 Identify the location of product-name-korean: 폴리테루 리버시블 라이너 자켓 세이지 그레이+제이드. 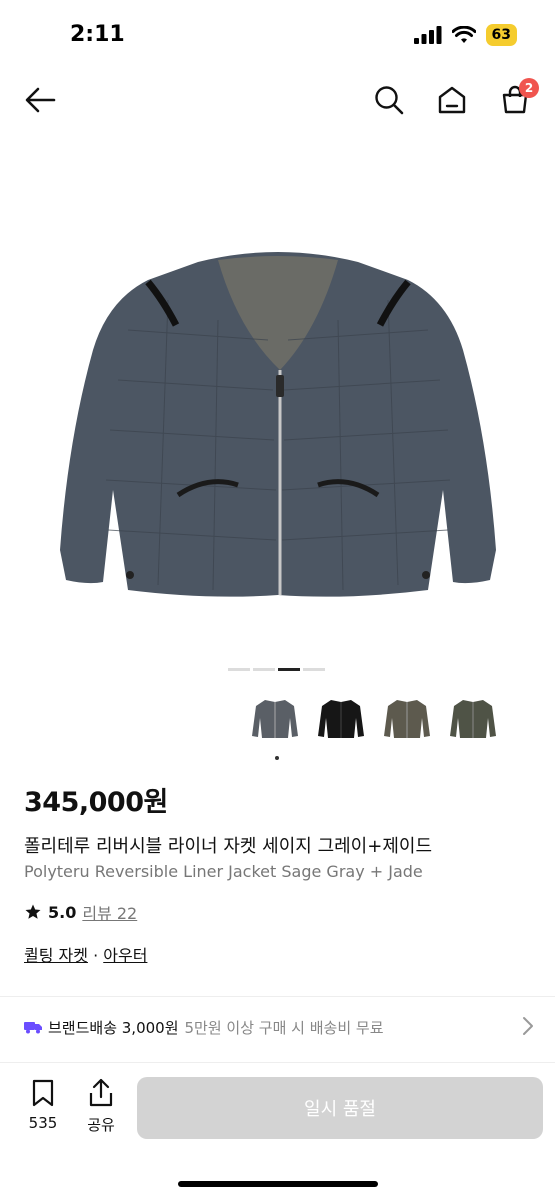
(228, 846).